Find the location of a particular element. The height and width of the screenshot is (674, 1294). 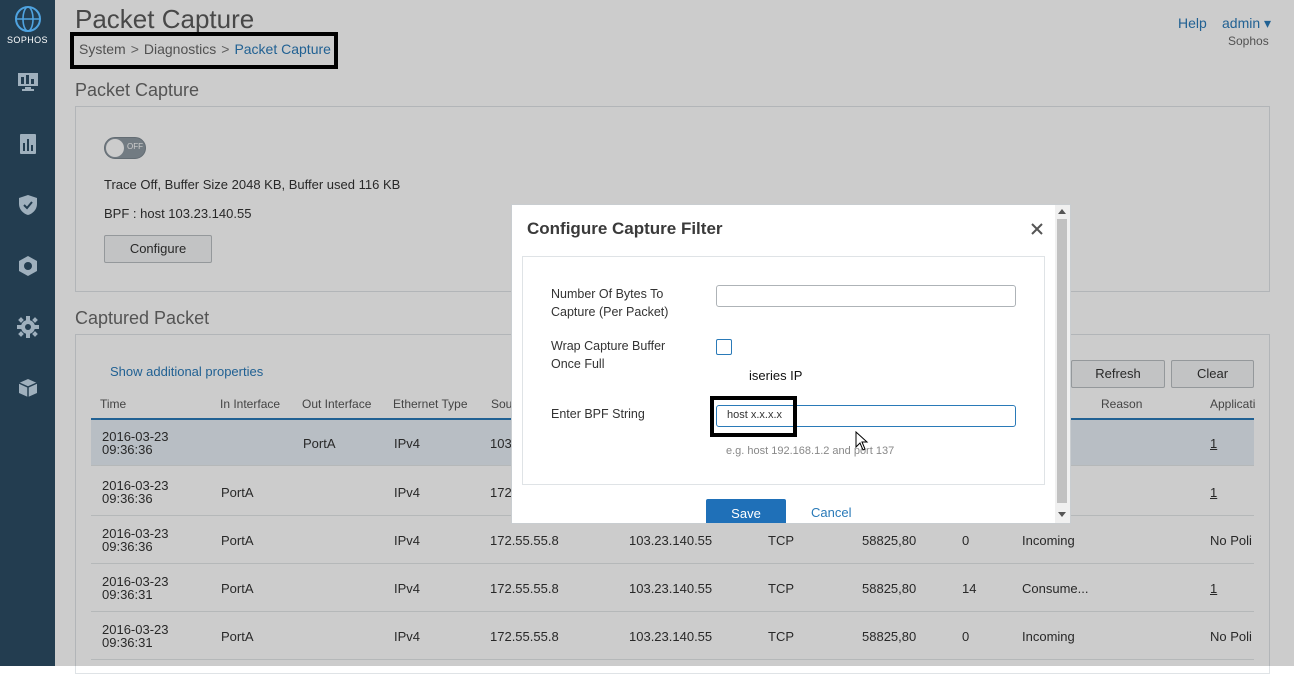

bpf-highlight-box is located at coordinates (753, 416).